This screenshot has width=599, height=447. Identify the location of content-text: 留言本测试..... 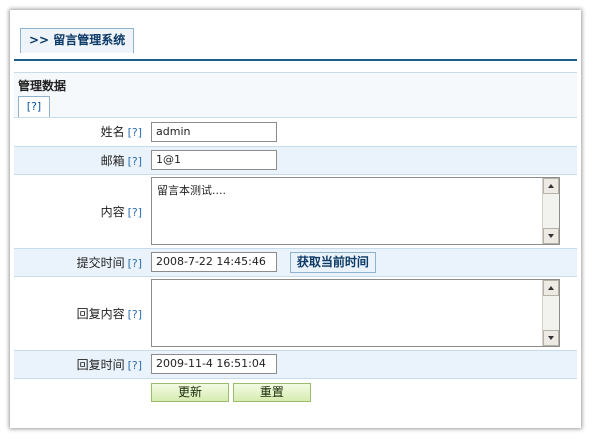
(191, 190).